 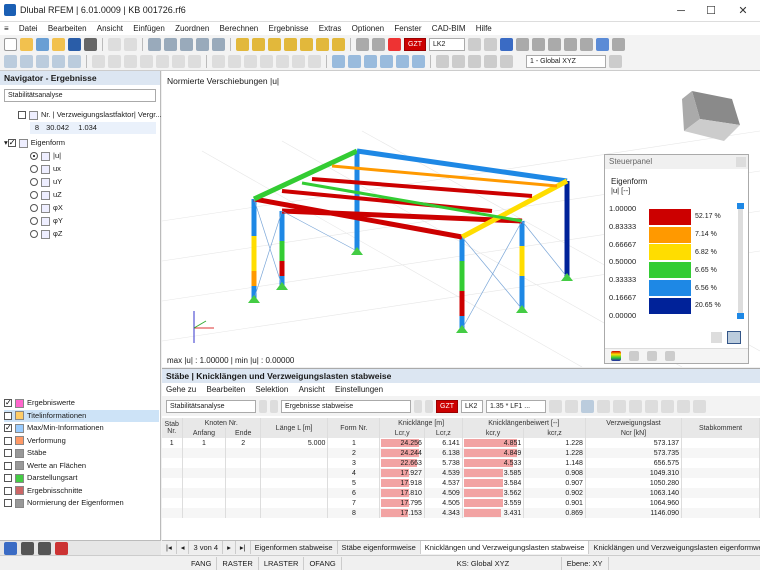 I want to click on list-item: Verformung, so click(x=81, y=441).